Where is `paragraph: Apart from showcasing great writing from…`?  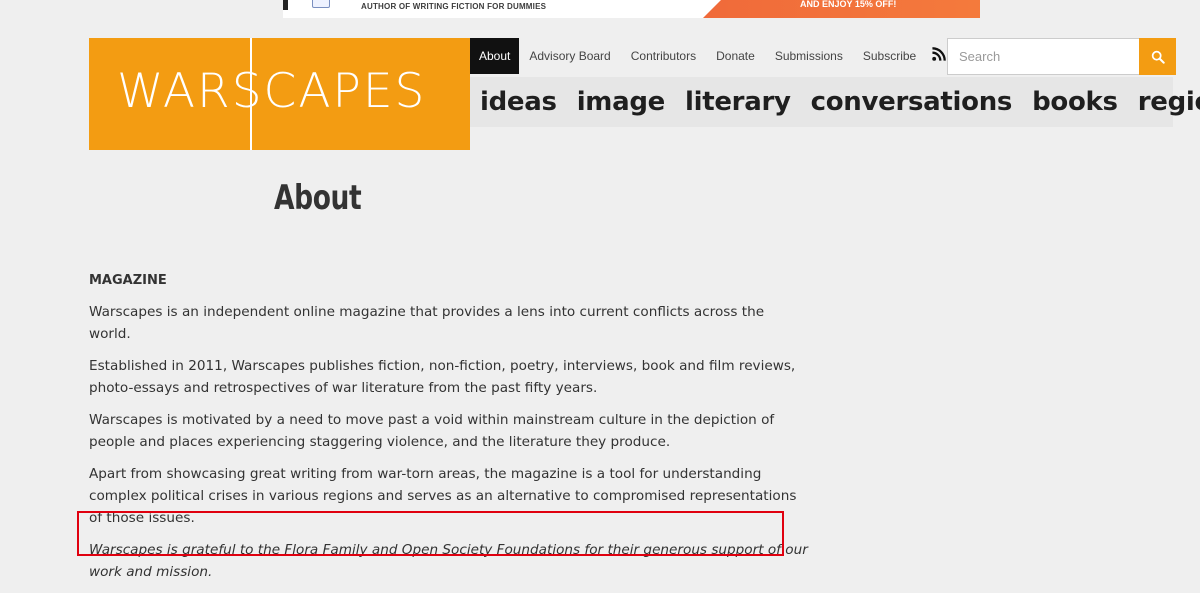
paragraph: Apart from showcasing great writing from… is located at coordinates (443, 496).